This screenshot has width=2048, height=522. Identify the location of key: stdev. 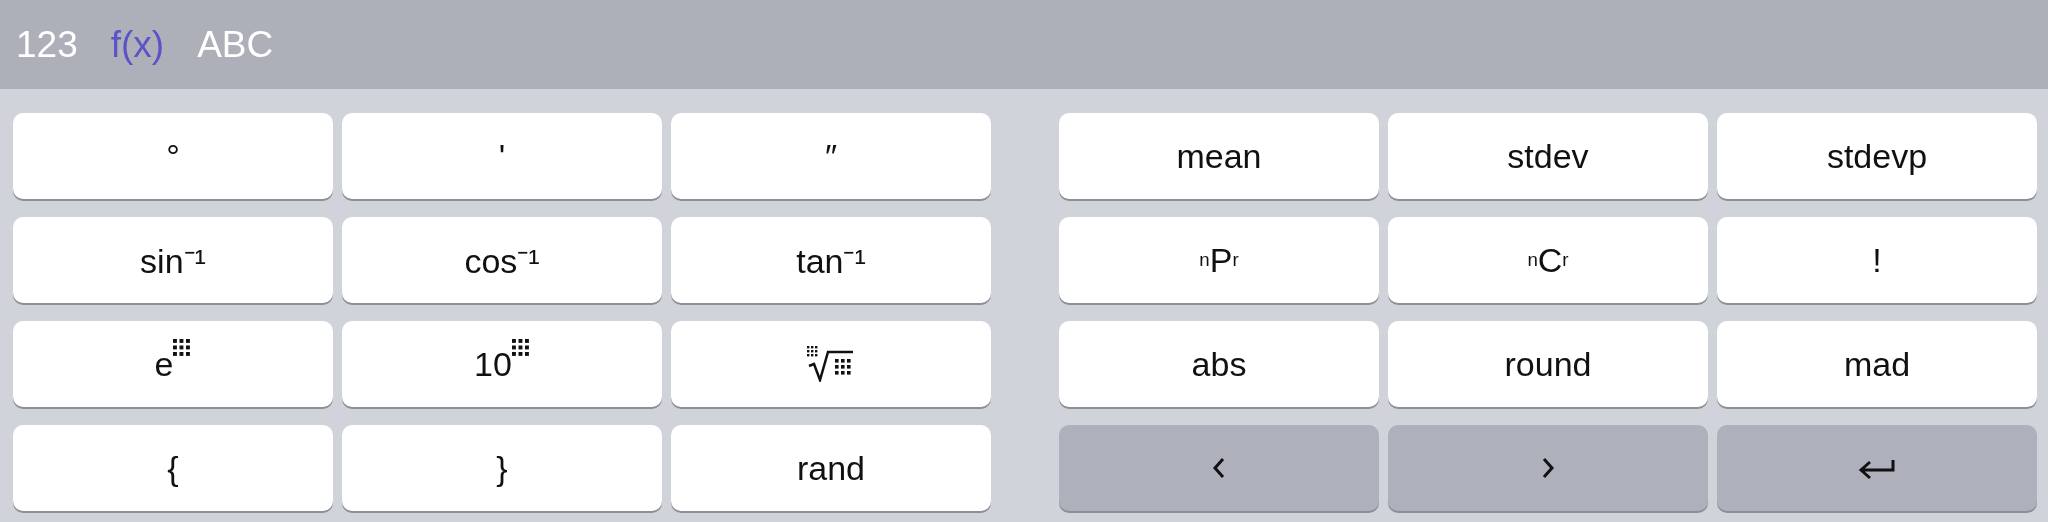
(1548, 156).